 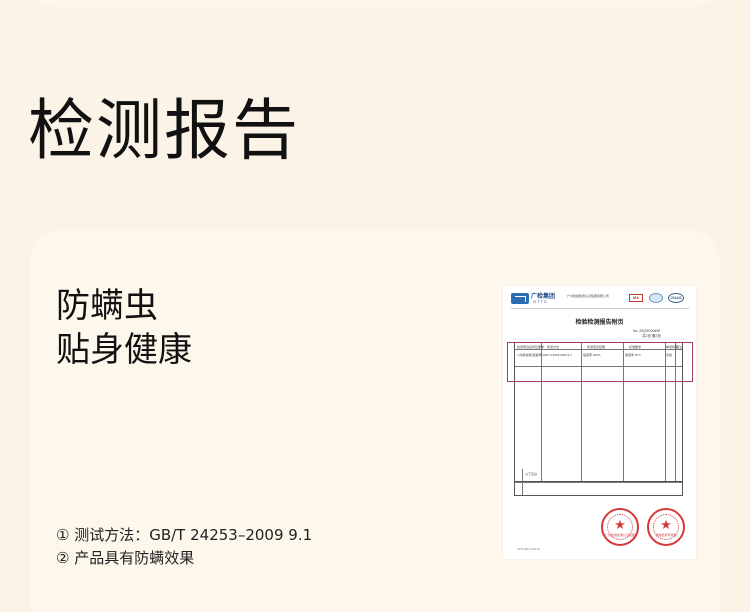 What do you see at coordinates (676, 298) in the screenshot?
I see `cnas-mark-icon: CNAS` at bounding box center [676, 298].